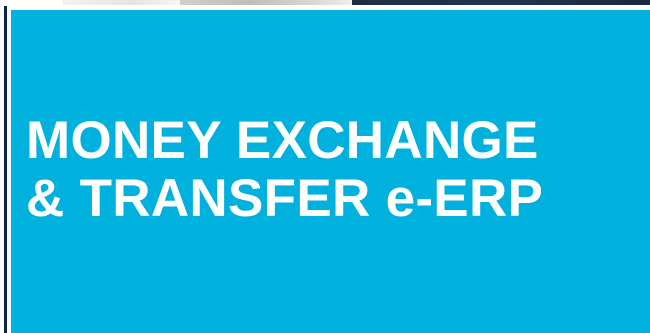 The height and width of the screenshot is (333, 650). I want to click on separator, so click(325, 6).